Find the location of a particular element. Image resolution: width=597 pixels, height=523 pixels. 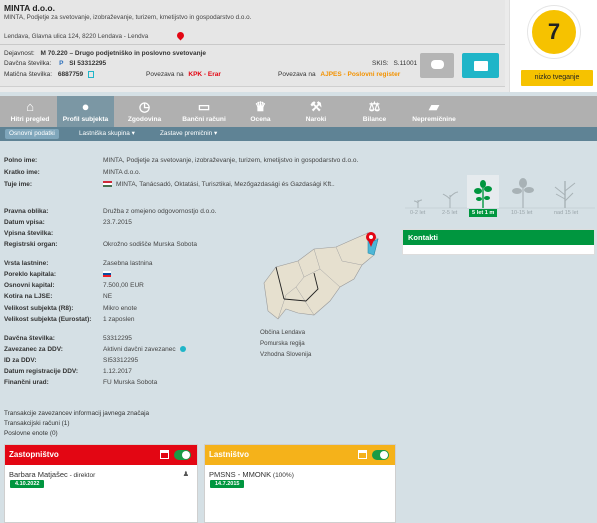

lastnik-name: PMSNS - MMONK is located at coordinates (240, 474).